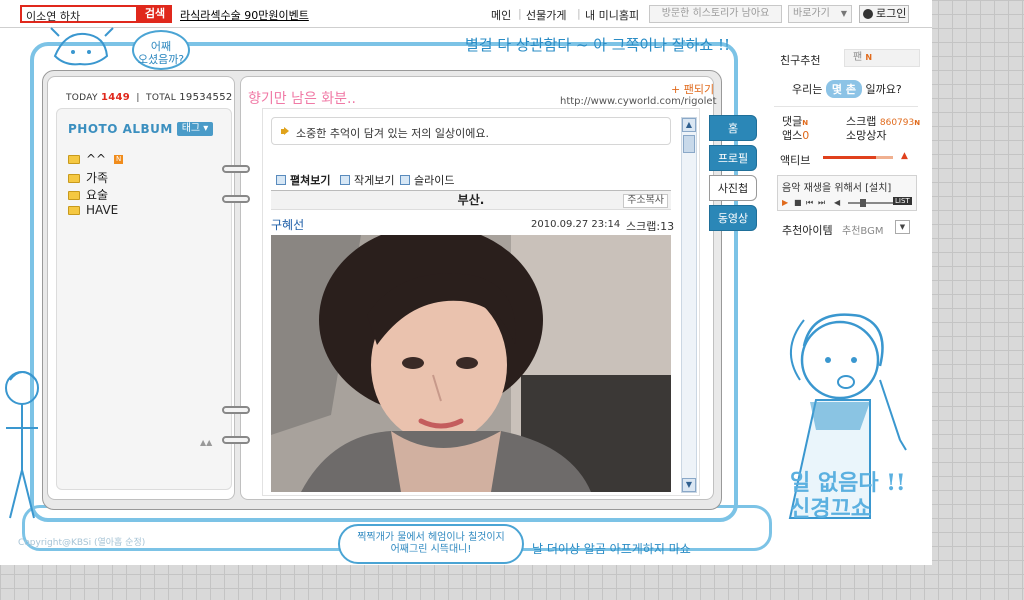 The image size is (1024, 600). Describe the element at coordinates (868, 14) in the screenshot. I see `login-icon` at that location.